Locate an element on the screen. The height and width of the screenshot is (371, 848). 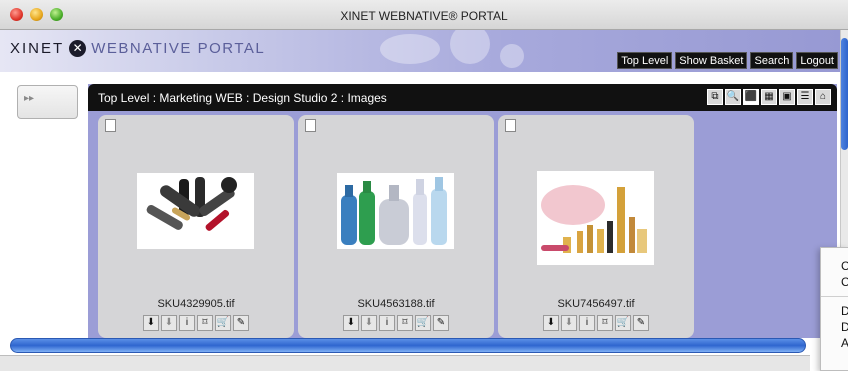
logo-brand: XINET is located at coordinates (37, 48).